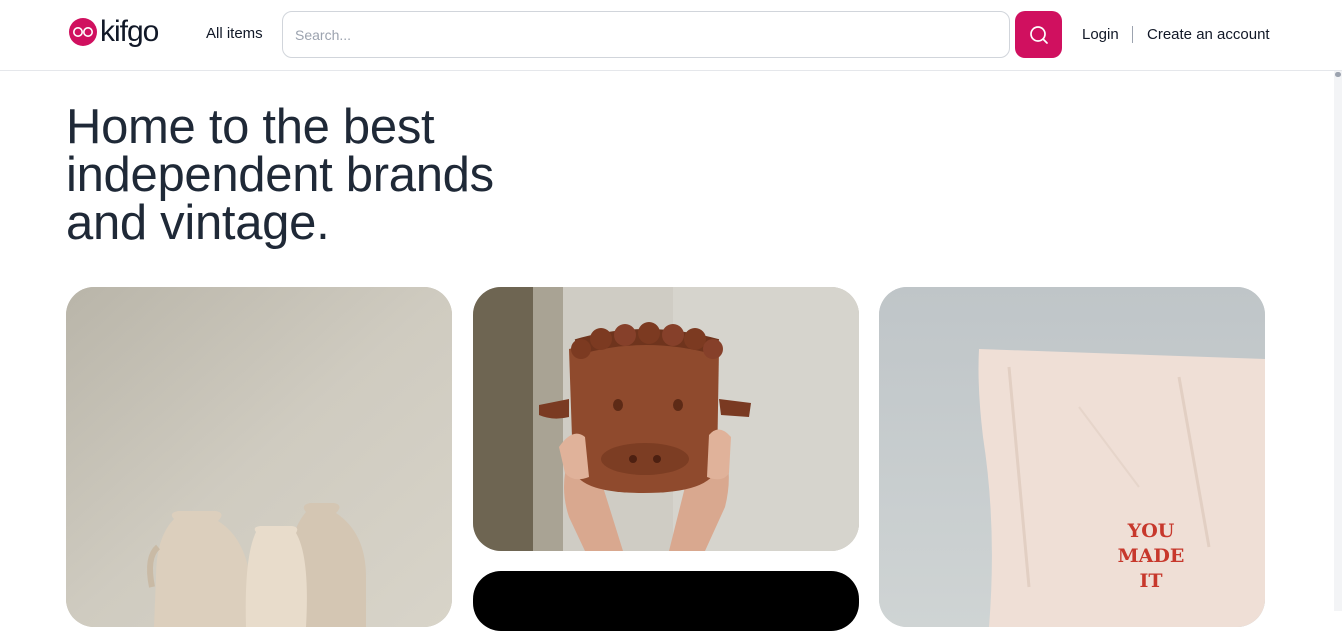 Image resolution: width=1342 pixels, height=631 pixels. Describe the element at coordinates (1100, 34) in the screenshot. I see `login-link: Login` at that location.